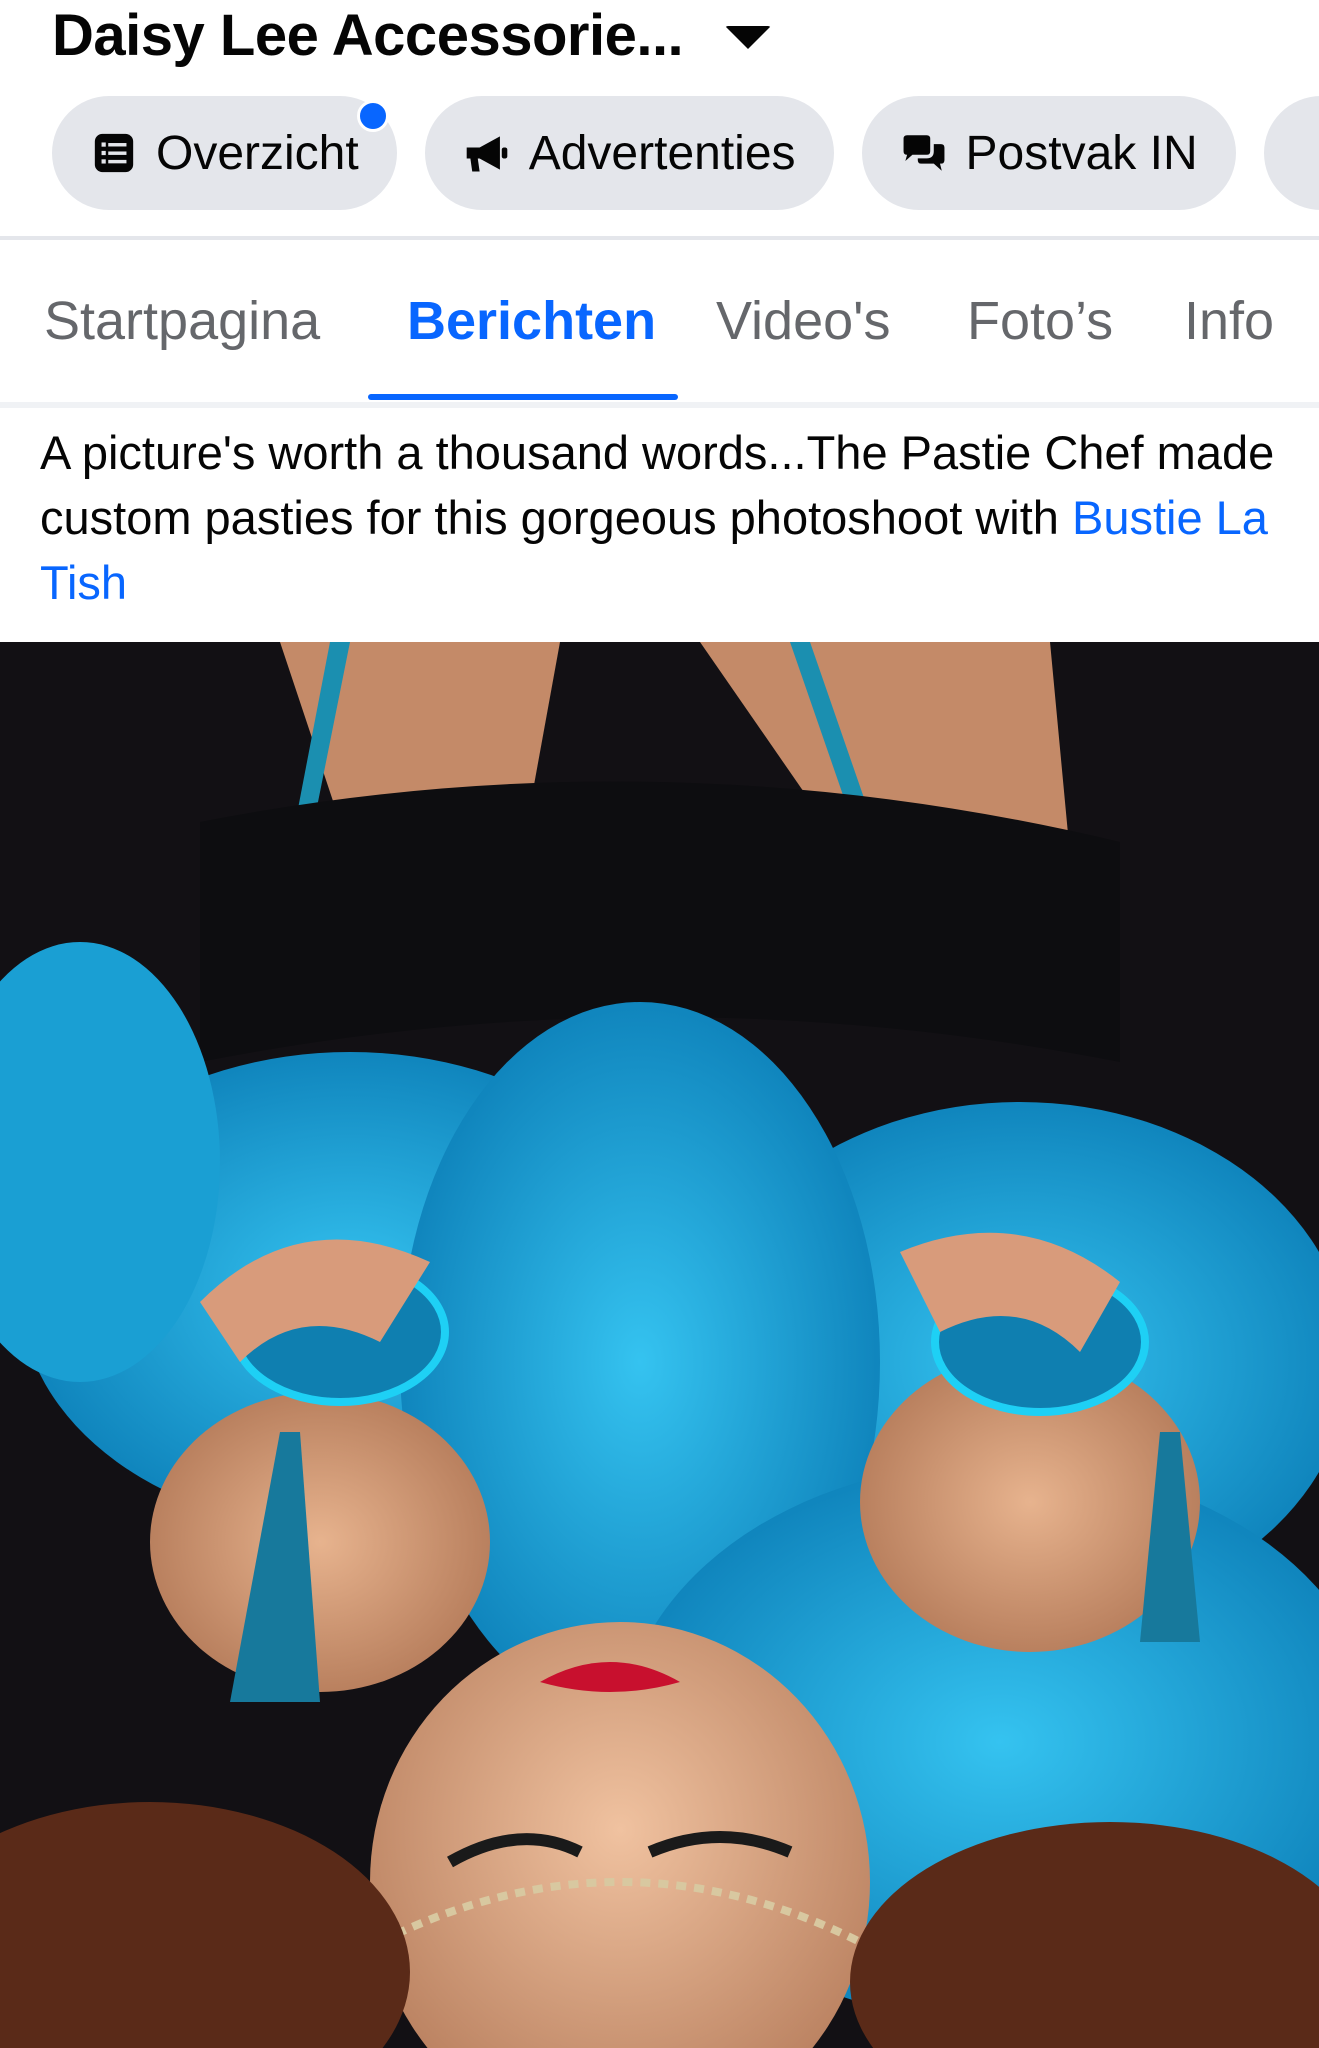 This screenshot has height=2048, width=1319. I want to click on chevron-down-icon, so click(748, 37).